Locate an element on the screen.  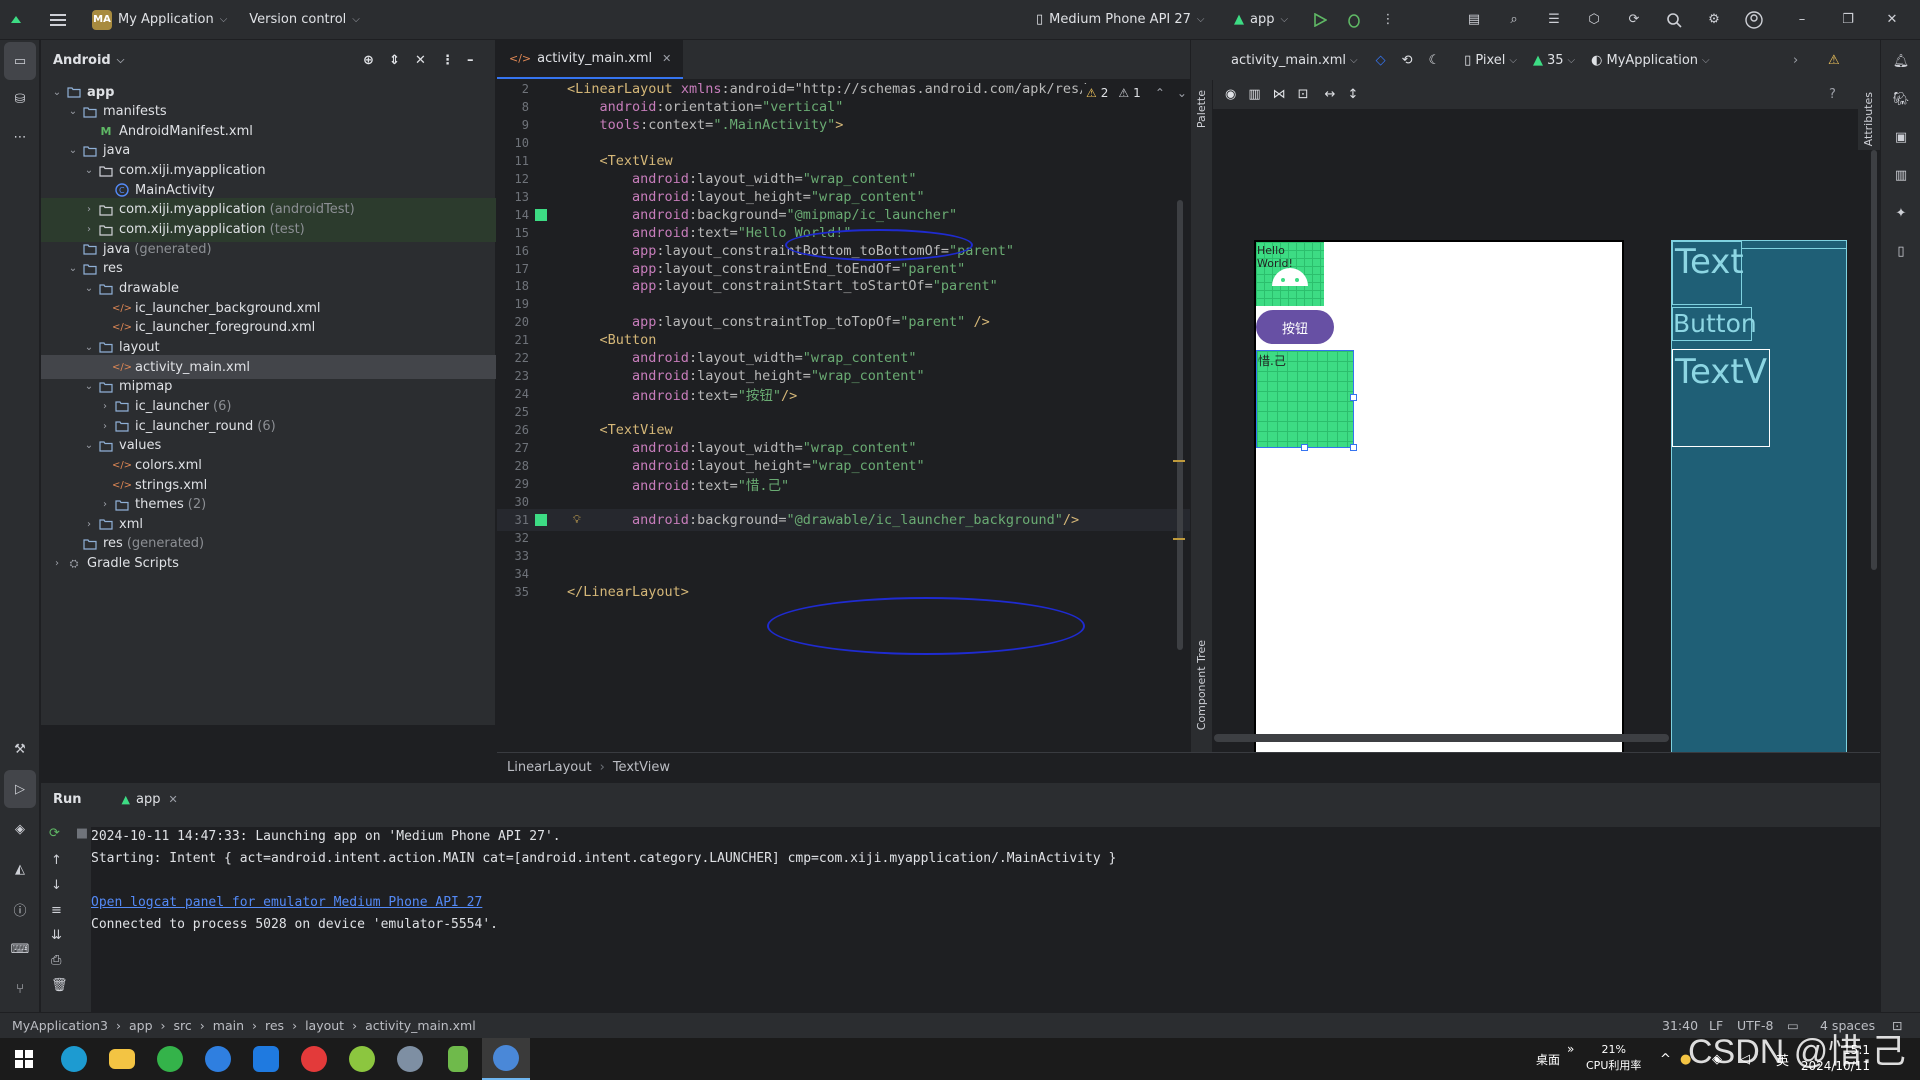
run-app-tab: ▲ app ✕ is located at coordinates (150, 799).